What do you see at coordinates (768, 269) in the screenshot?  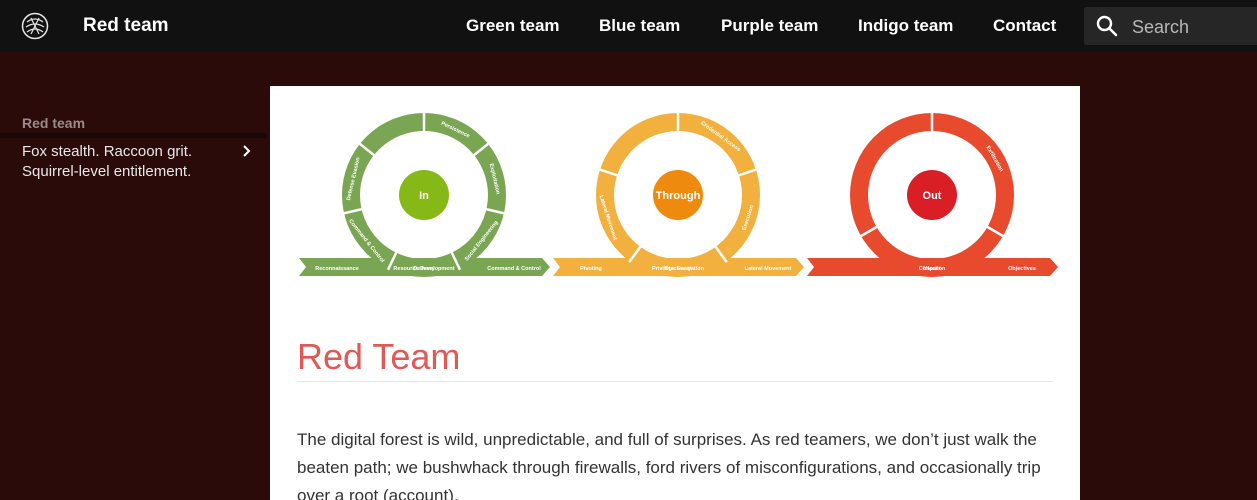 I see `arrow-label: Lateral Movement` at bounding box center [768, 269].